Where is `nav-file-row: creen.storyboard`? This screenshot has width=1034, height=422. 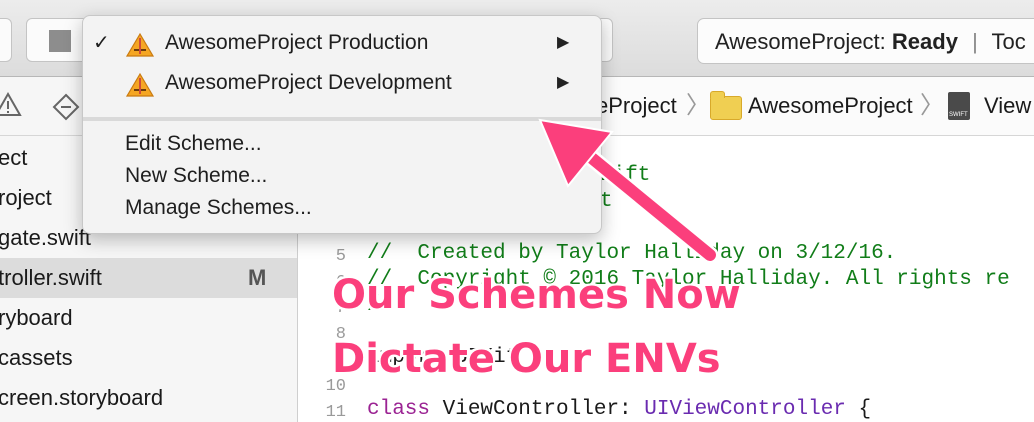 nav-file-row: creen.storyboard is located at coordinates (148, 398).